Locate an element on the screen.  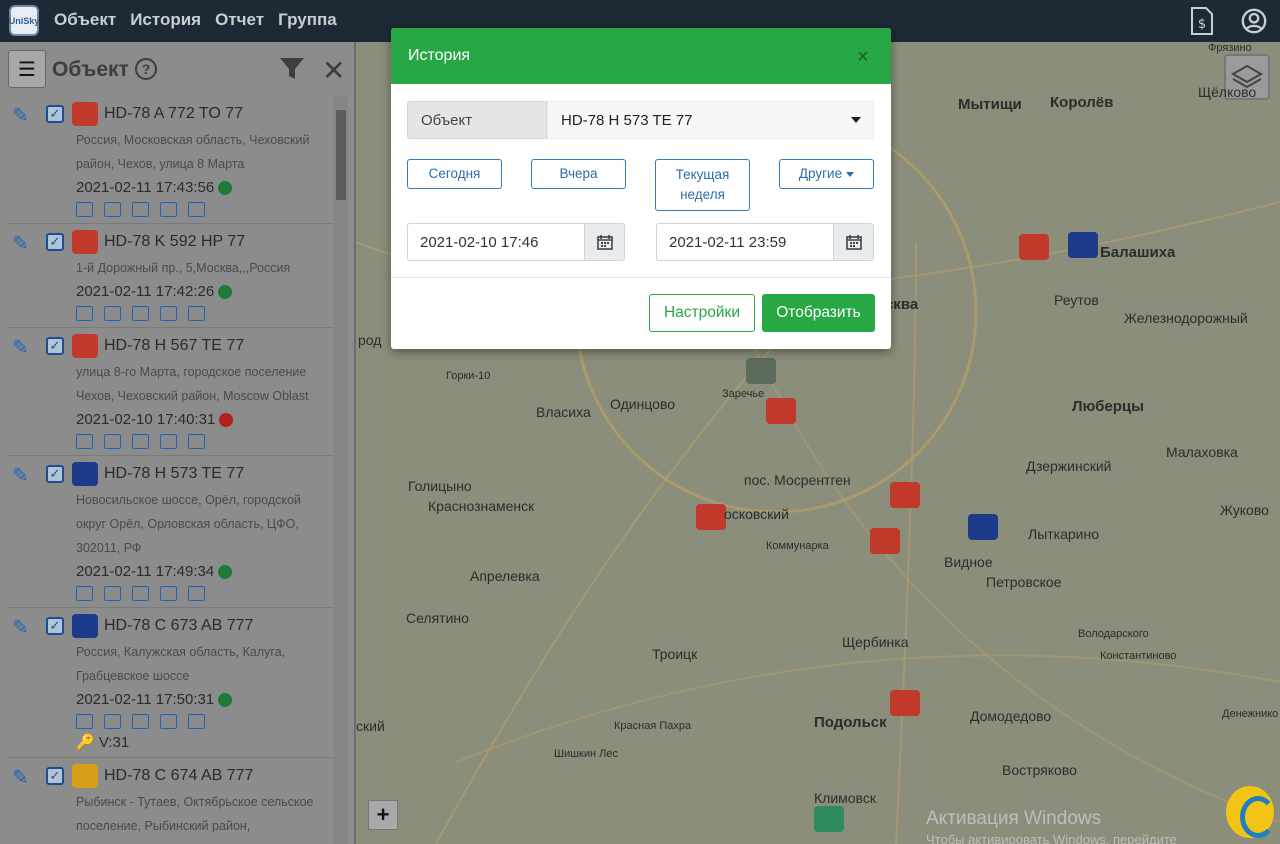
map-place-label: Апрелевка is located at coordinates (505, 576).